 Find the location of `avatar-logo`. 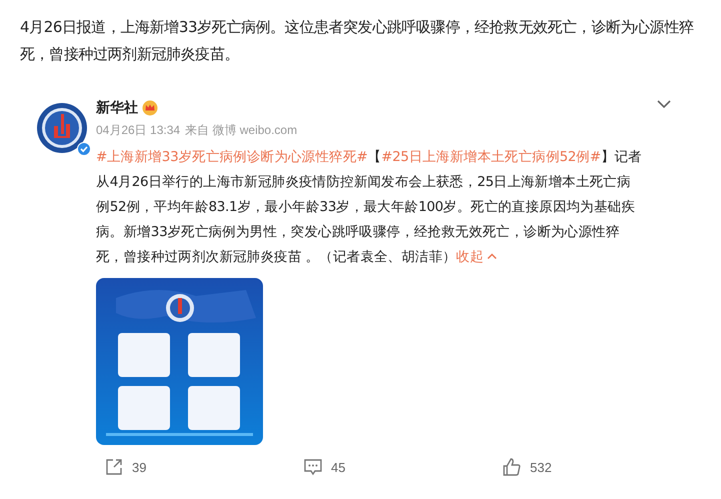

avatar-logo is located at coordinates (62, 128).